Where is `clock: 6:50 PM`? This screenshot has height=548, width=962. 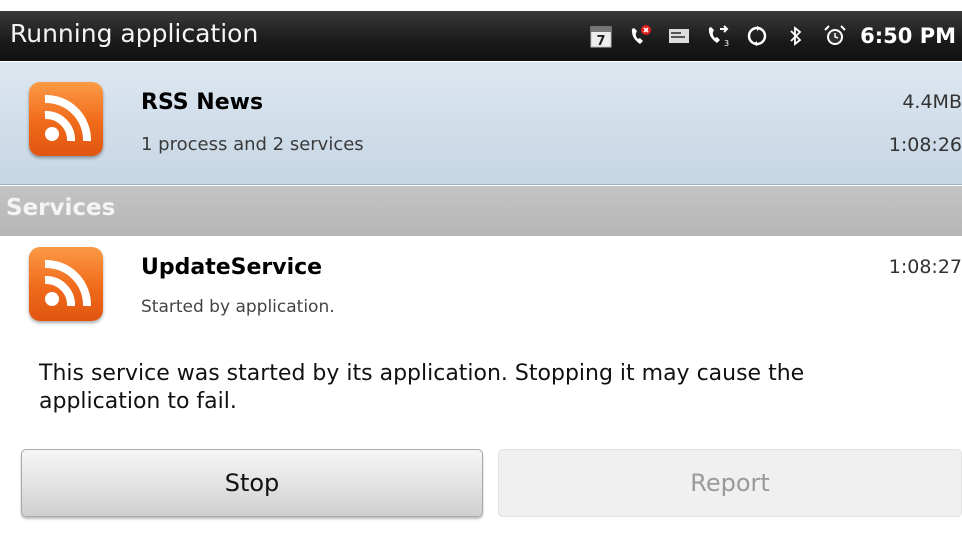
clock: 6:50 PM is located at coordinates (908, 36).